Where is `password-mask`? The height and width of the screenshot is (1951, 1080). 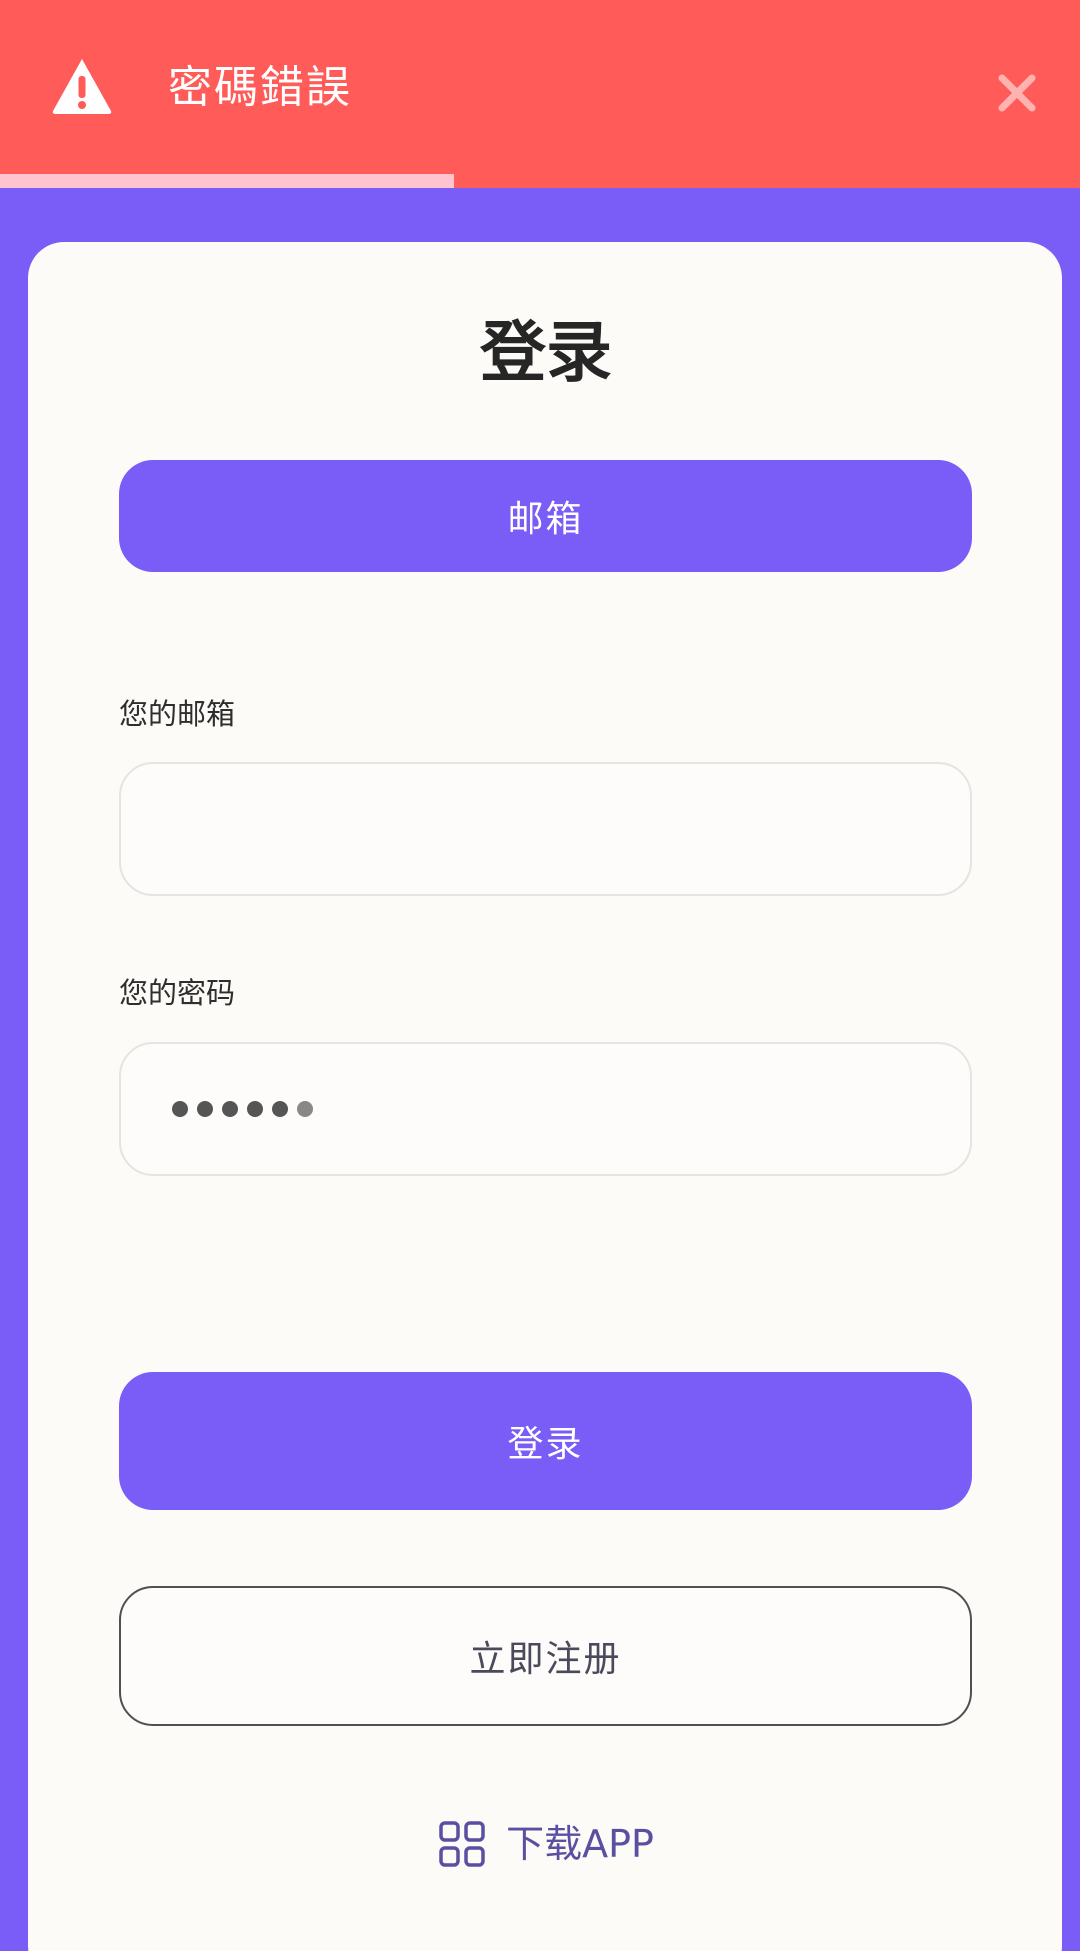
password-mask is located at coordinates (242, 1109).